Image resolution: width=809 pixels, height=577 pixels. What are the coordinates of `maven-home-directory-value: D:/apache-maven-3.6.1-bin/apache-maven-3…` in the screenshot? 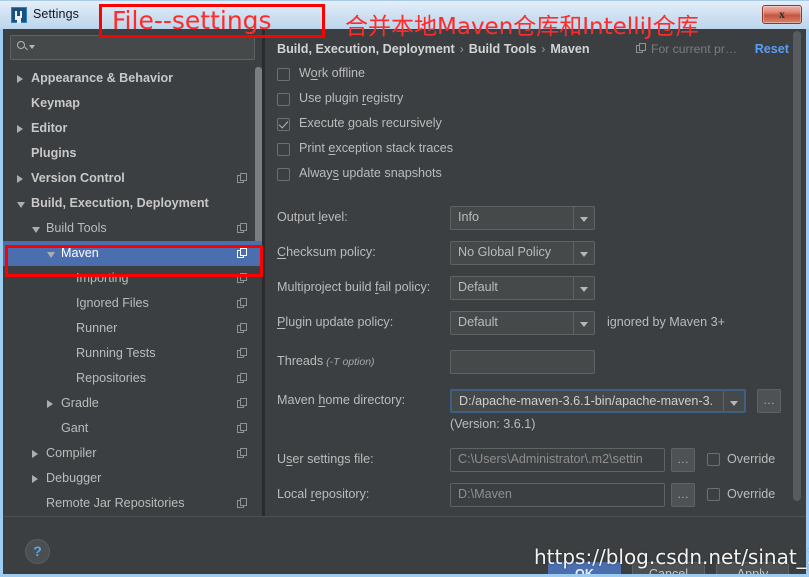 It's located at (586, 401).